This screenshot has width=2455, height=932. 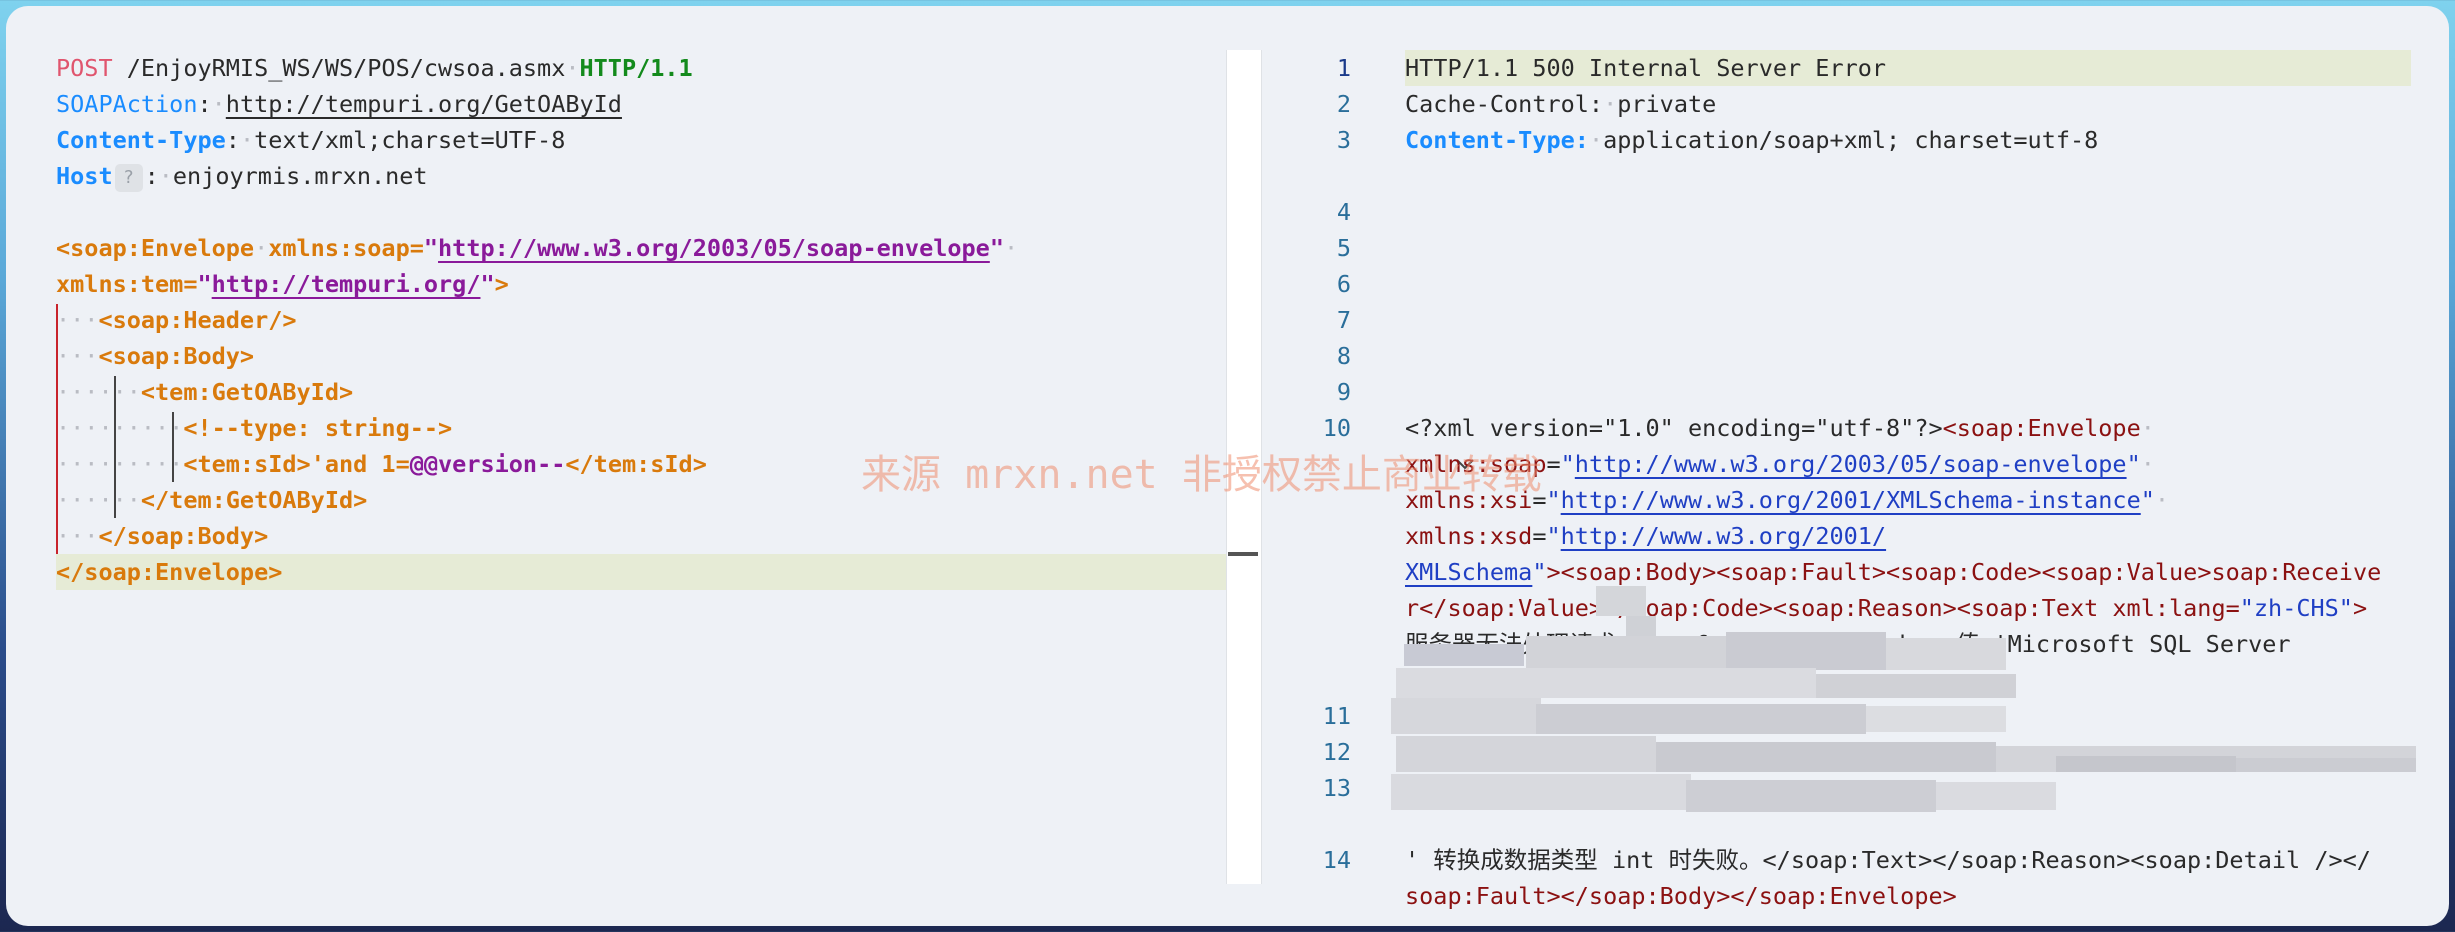 I want to click on xml-body-open: ···<soap:Body>, so click(x=155, y=356).